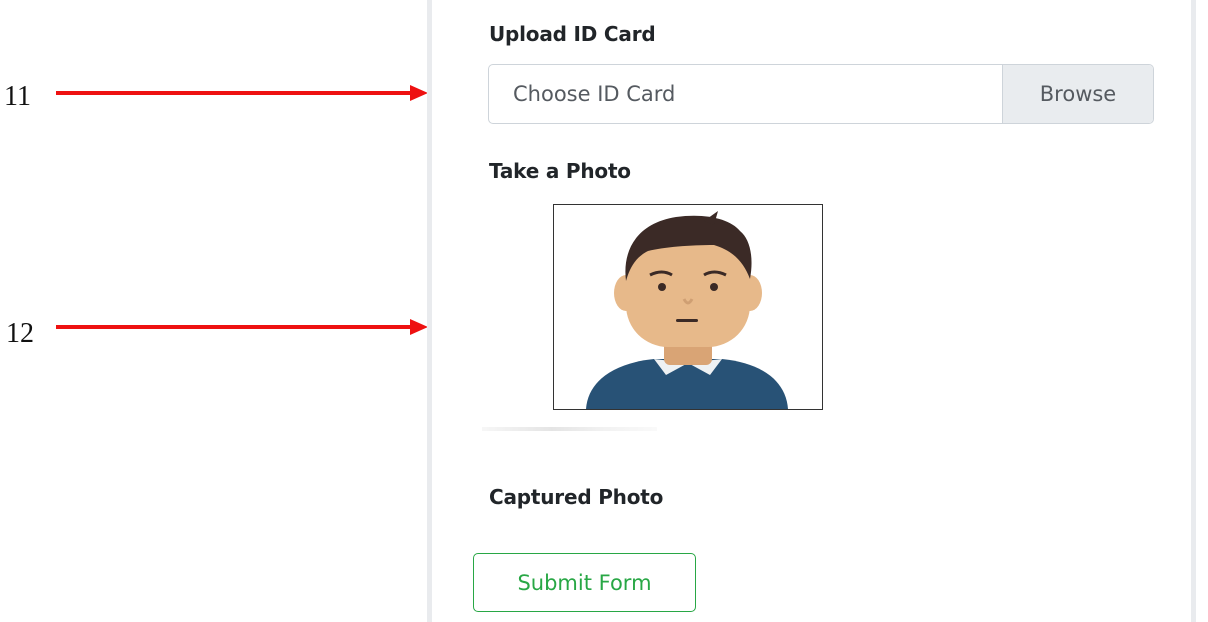 This screenshot has width=1208, height=622. What do you see at coordinates (1077, 94) in the screenshot?
I see `browse-button: Browse` at bounding box center [1077, 94].